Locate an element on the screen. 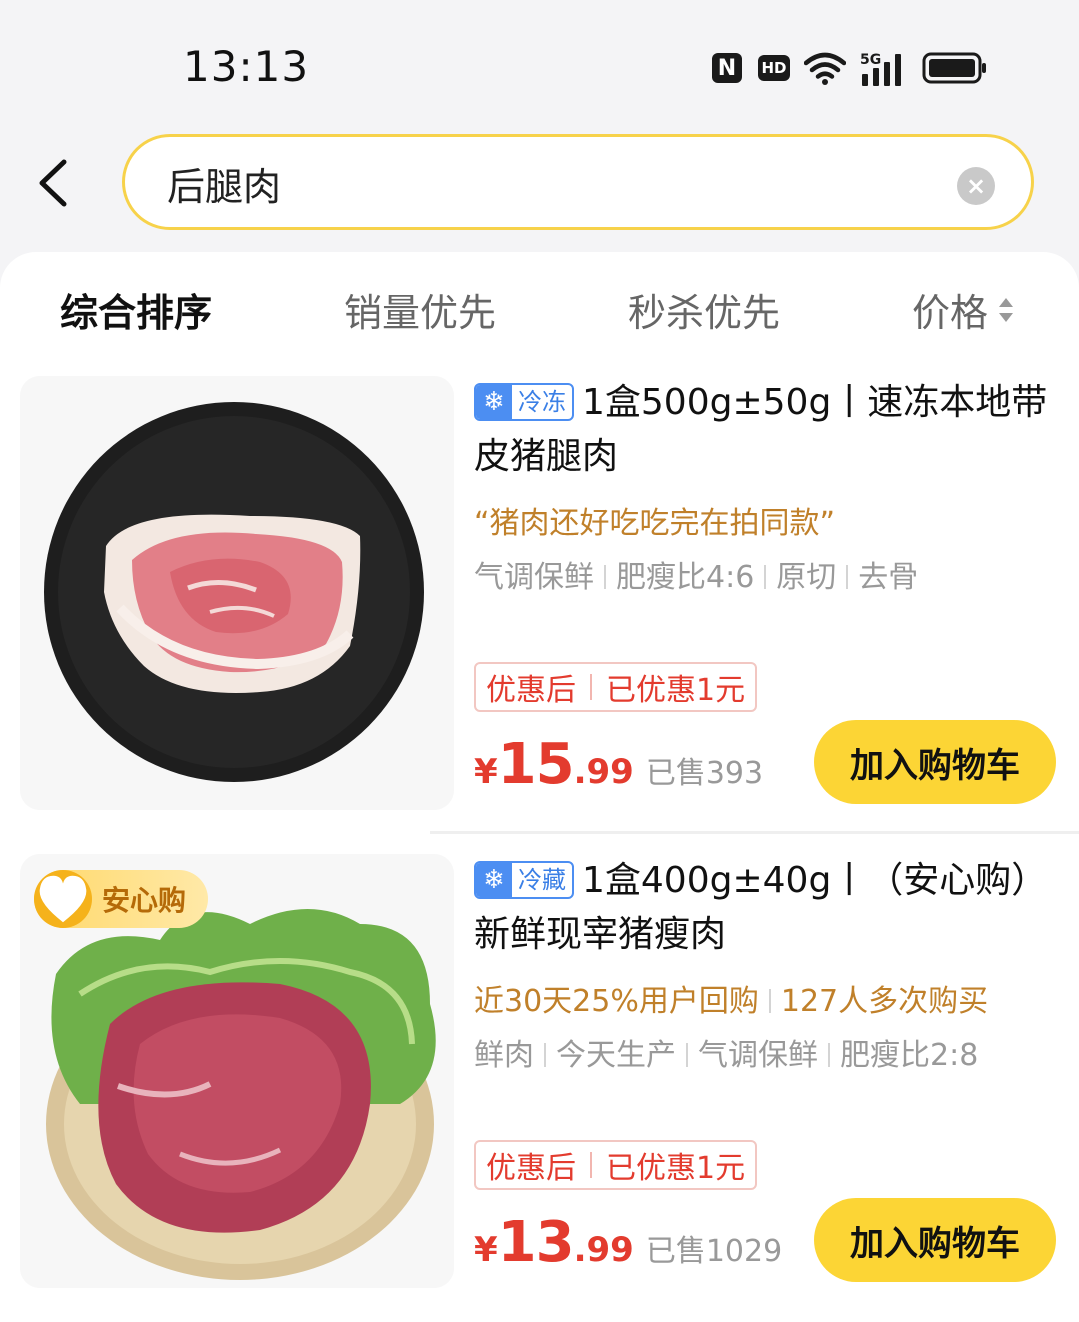  repeat-buyers: 127人多次购买 is located at coordinates (884, 1001).